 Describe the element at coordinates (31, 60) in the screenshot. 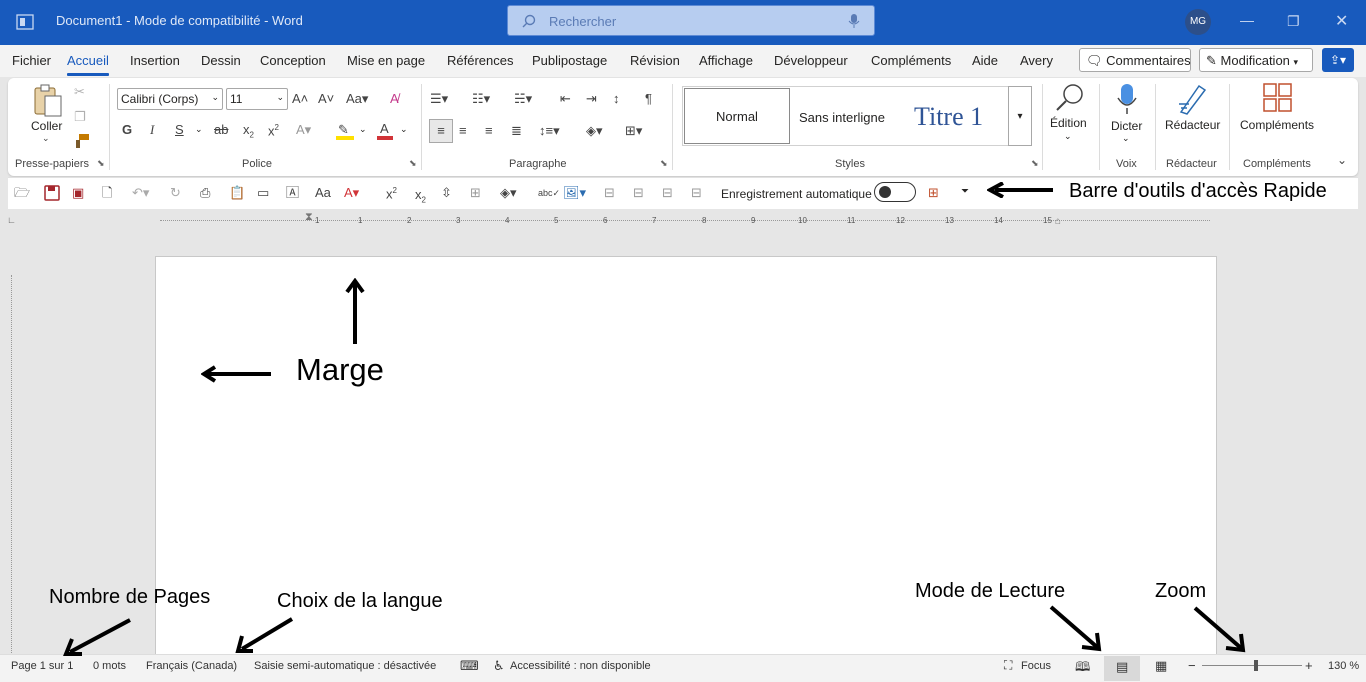

I see `tab-fichier: Fichier` at that location.